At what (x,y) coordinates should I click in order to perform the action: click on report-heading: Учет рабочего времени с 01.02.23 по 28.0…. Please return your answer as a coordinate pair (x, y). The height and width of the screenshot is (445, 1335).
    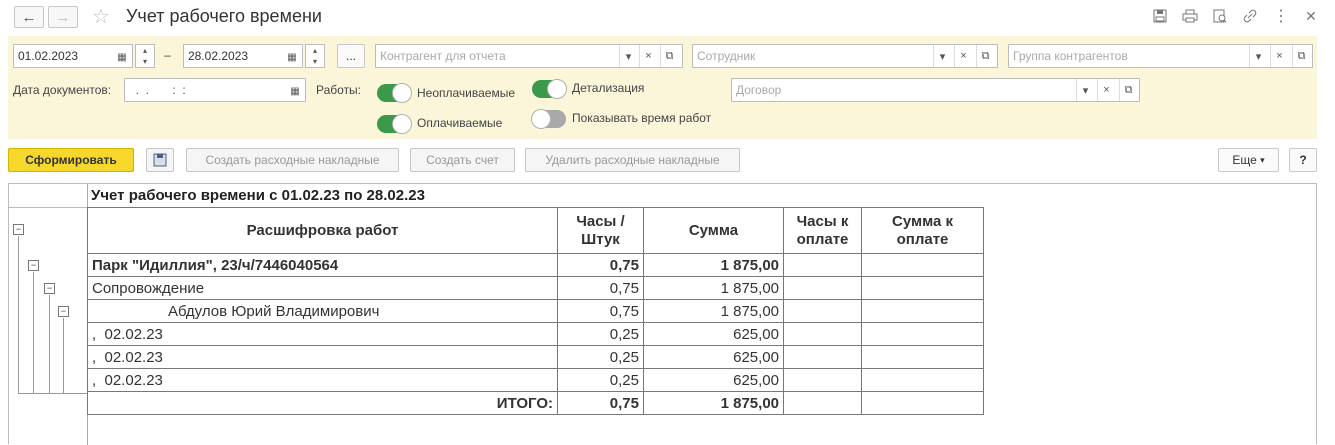
    Looking at the image, I should click on (258, 195).